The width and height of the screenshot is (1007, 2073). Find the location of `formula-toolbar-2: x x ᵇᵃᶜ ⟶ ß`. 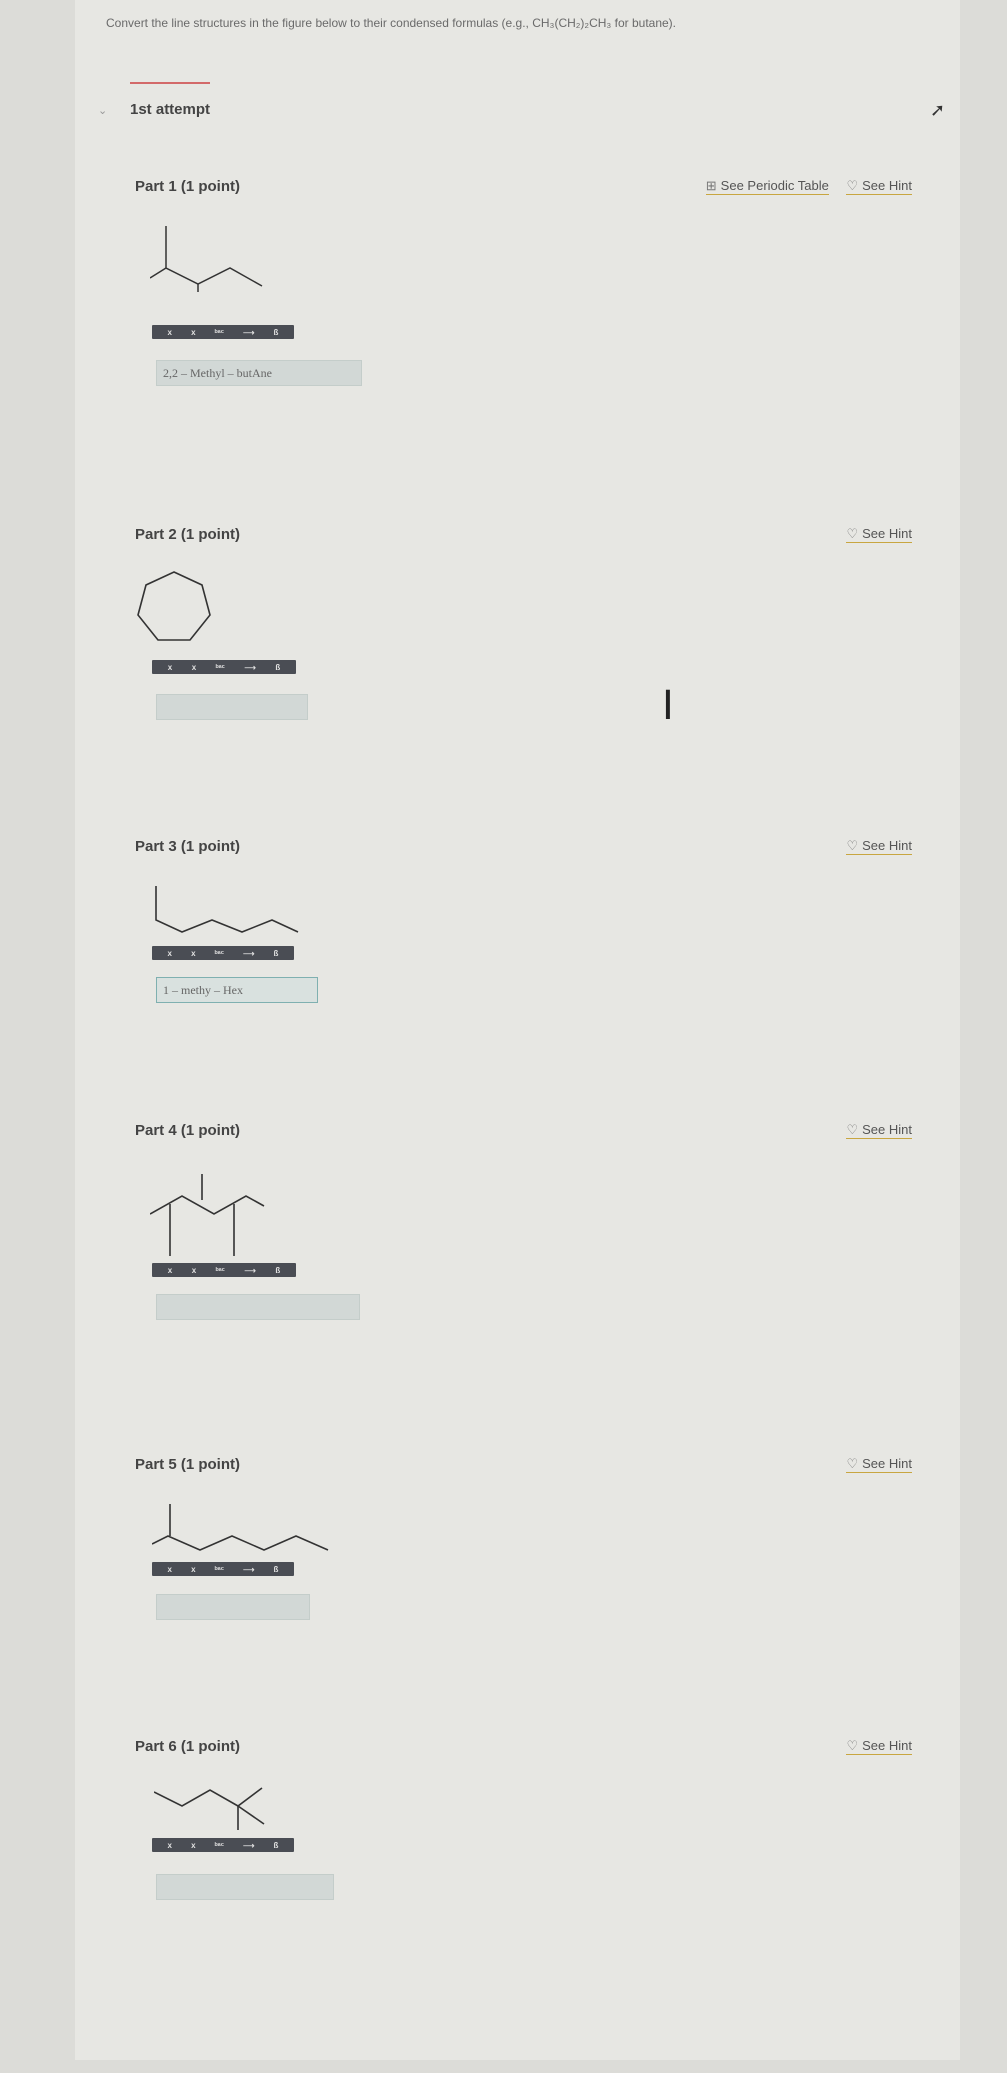

formula-toolbar-2: x x ᵇᵃᶜ ⟶ ß is located at coordinates (224, 667).